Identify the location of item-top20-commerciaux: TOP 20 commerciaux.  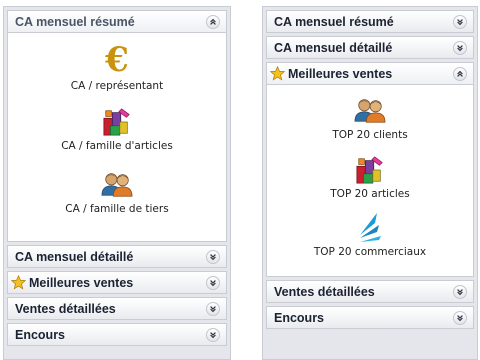
(370, 234).